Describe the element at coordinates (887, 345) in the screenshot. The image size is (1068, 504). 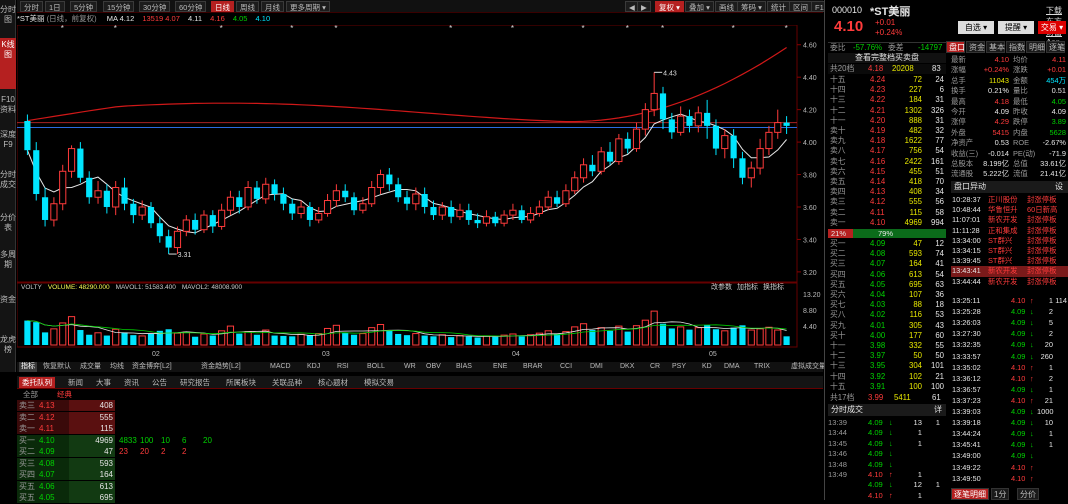
I see `orderbook-buy-row: 十一 3.98 332 55` at that location.